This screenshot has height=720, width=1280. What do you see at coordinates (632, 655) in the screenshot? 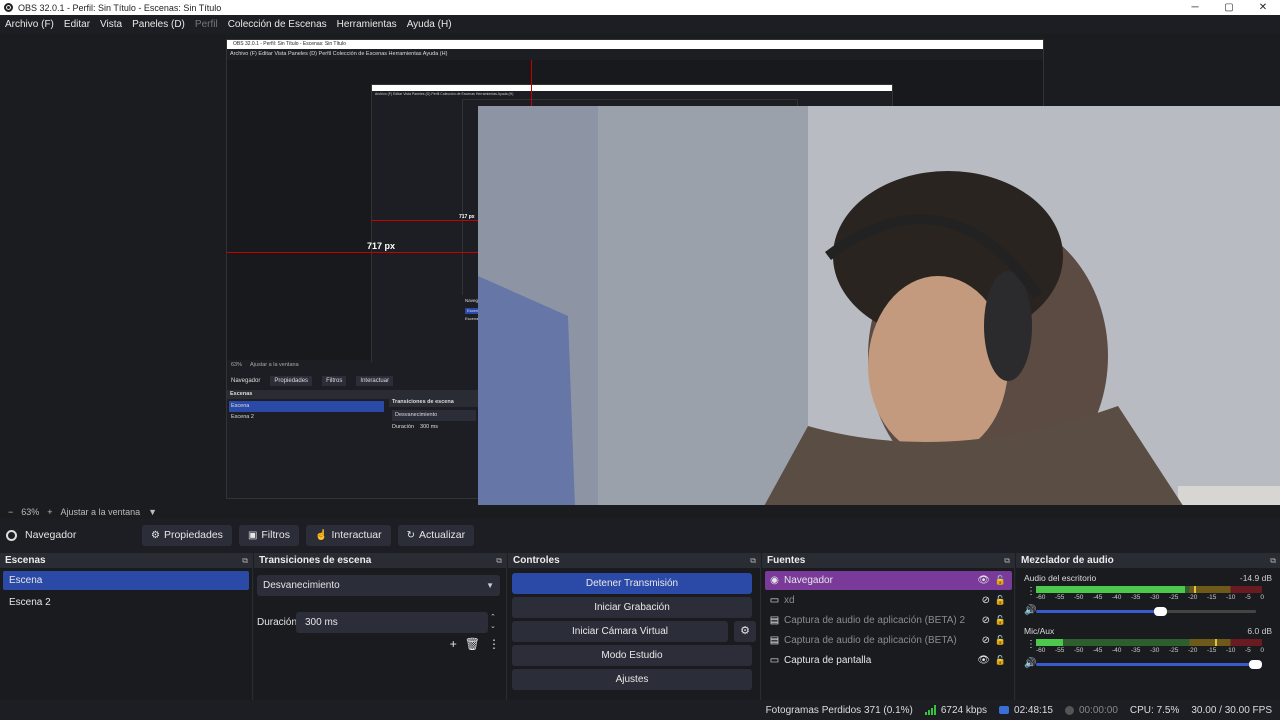
I see `studio-mode-button: Modo Estudio` at bounding box center [632, 655].